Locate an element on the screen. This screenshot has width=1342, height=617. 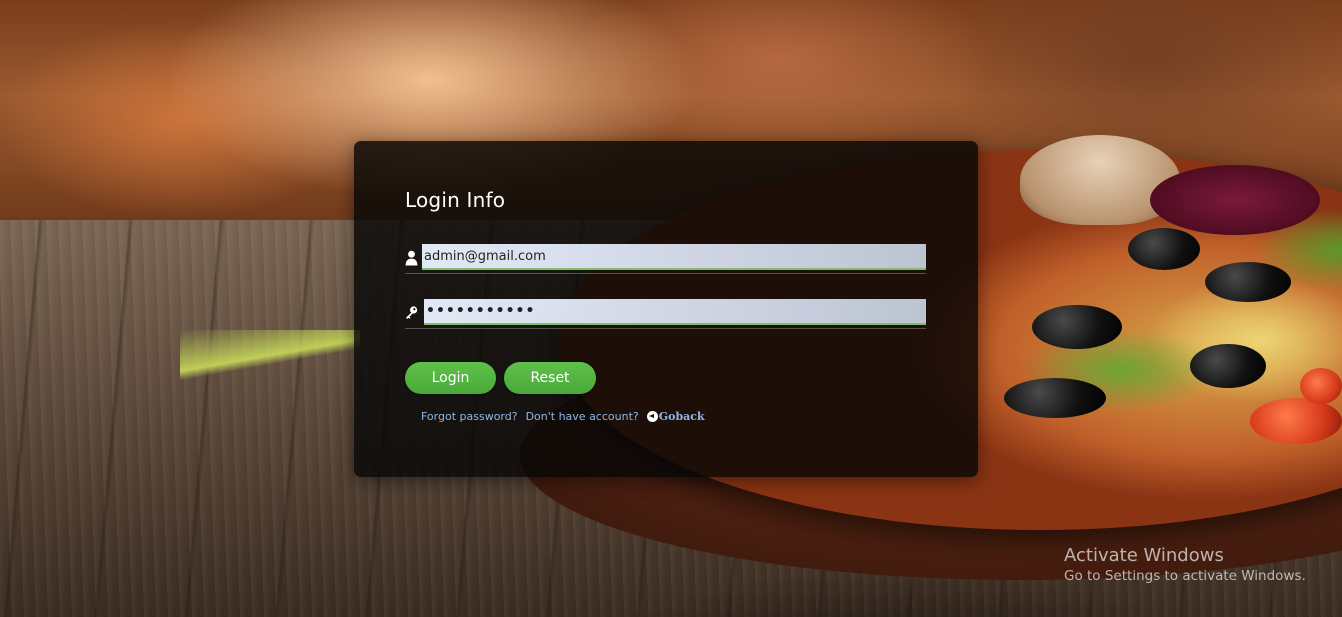
herb-garnish is located at coordinates (270, 360).